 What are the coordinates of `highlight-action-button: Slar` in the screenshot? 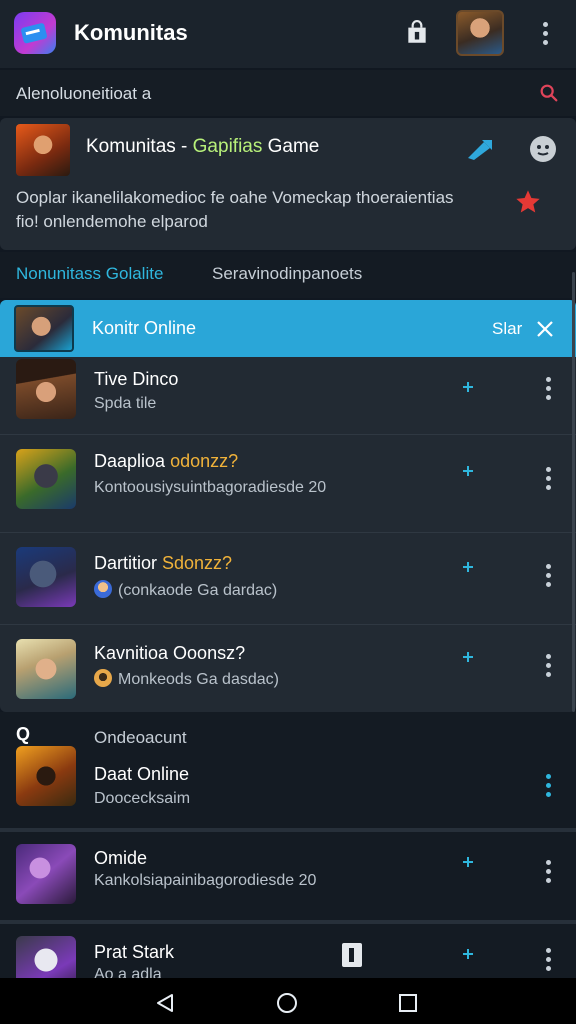 It's located at (507, 329).